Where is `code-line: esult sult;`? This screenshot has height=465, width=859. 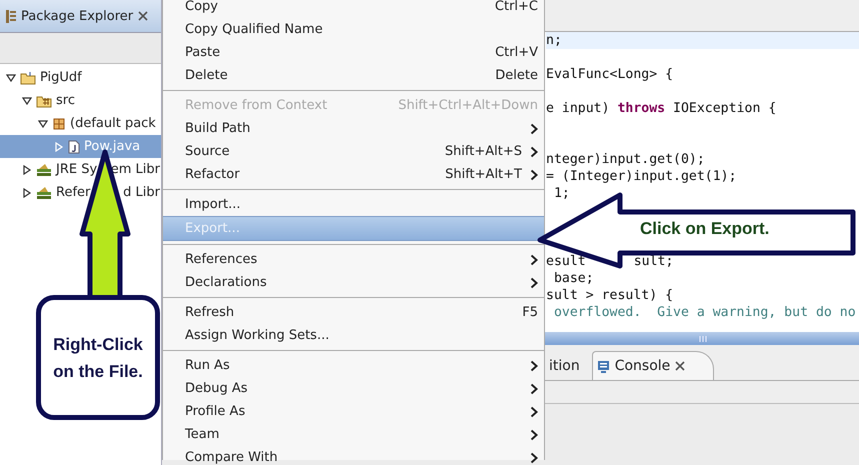 code-line: esult sult; is located at coordinates (610, 261).